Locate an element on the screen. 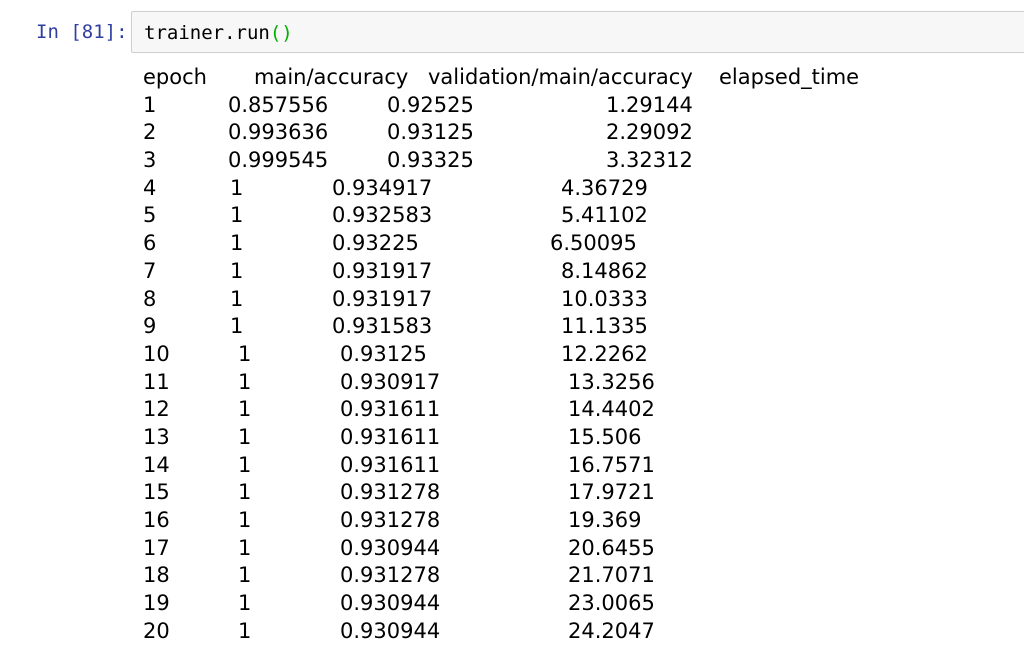 This screenshot has width=1024, height=659. output-row: 6 1 0.93225 6.50095 is located at coordinates (512, 244).